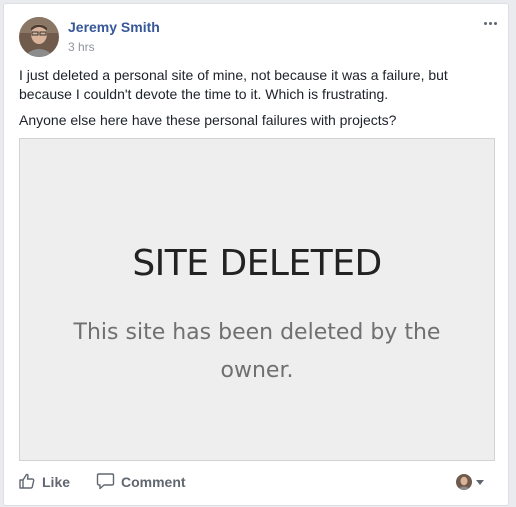 The width and height of the screenshot is (516, 507). What do you see at coordinates (257, 351) in the screenshot?
I see `preview-message: This site has been deleted by the owner.` at bounding box center [257, 351].